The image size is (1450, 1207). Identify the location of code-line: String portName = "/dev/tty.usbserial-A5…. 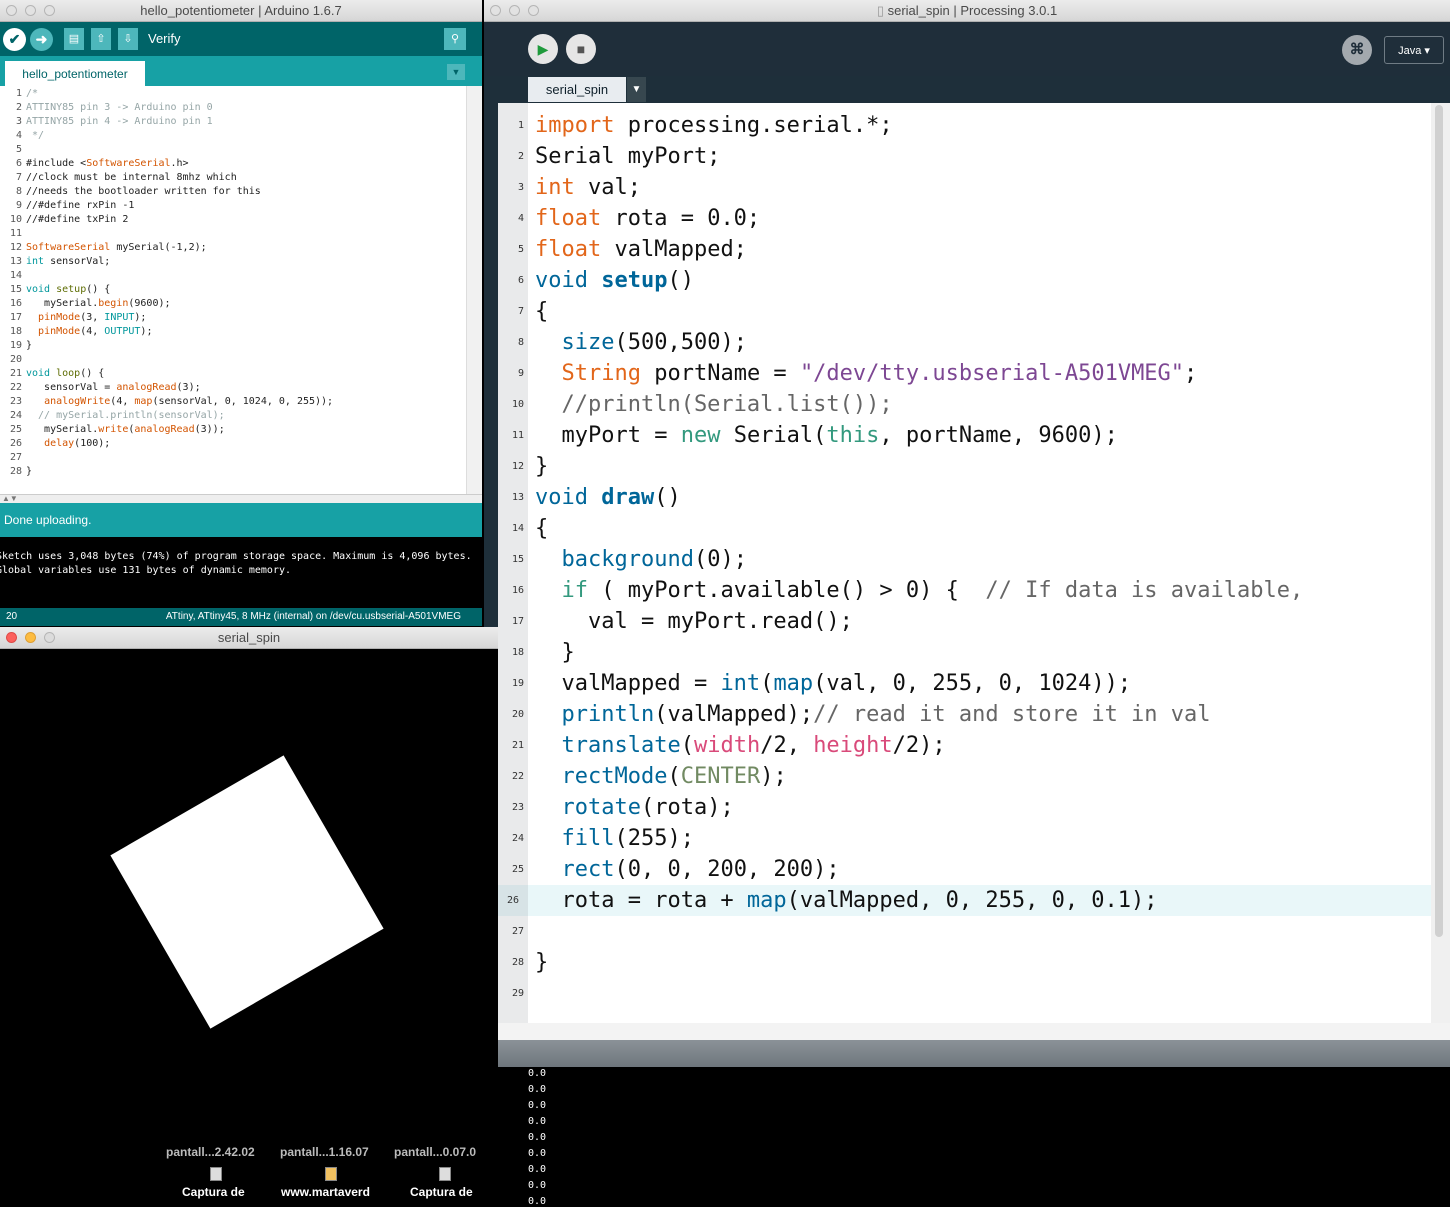
(979, 373).